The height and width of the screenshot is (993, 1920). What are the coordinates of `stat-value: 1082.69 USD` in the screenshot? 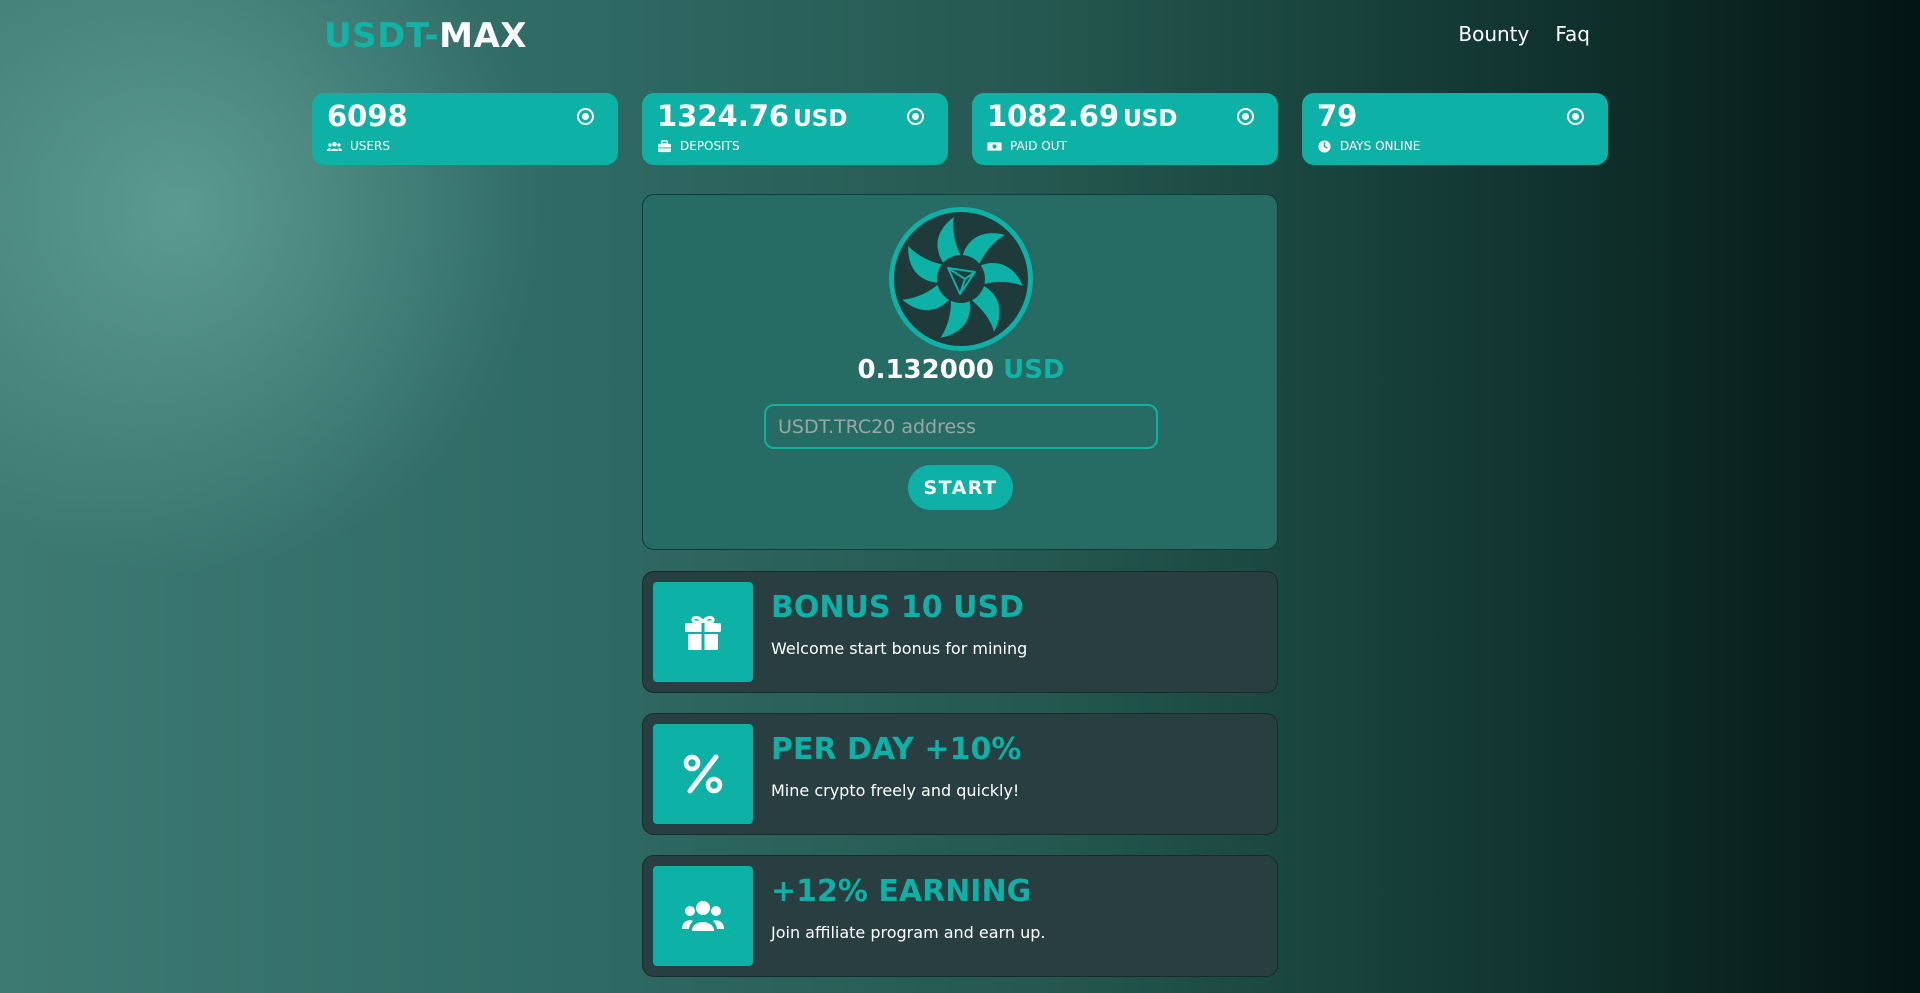 It's located at (1082, 116).